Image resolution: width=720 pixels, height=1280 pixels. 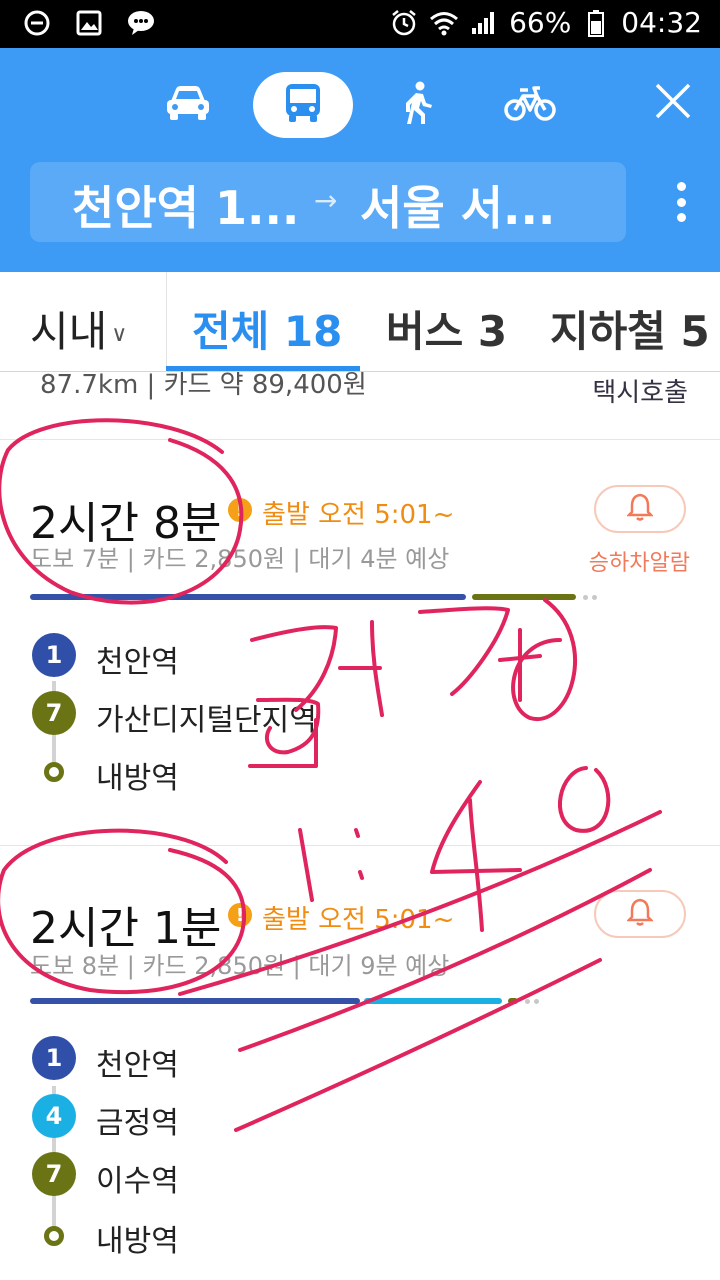 What do you see at coordinates (404, 23) in the screenshot?
I see `alarm-clock-icon` at bounding box center [404, 23].